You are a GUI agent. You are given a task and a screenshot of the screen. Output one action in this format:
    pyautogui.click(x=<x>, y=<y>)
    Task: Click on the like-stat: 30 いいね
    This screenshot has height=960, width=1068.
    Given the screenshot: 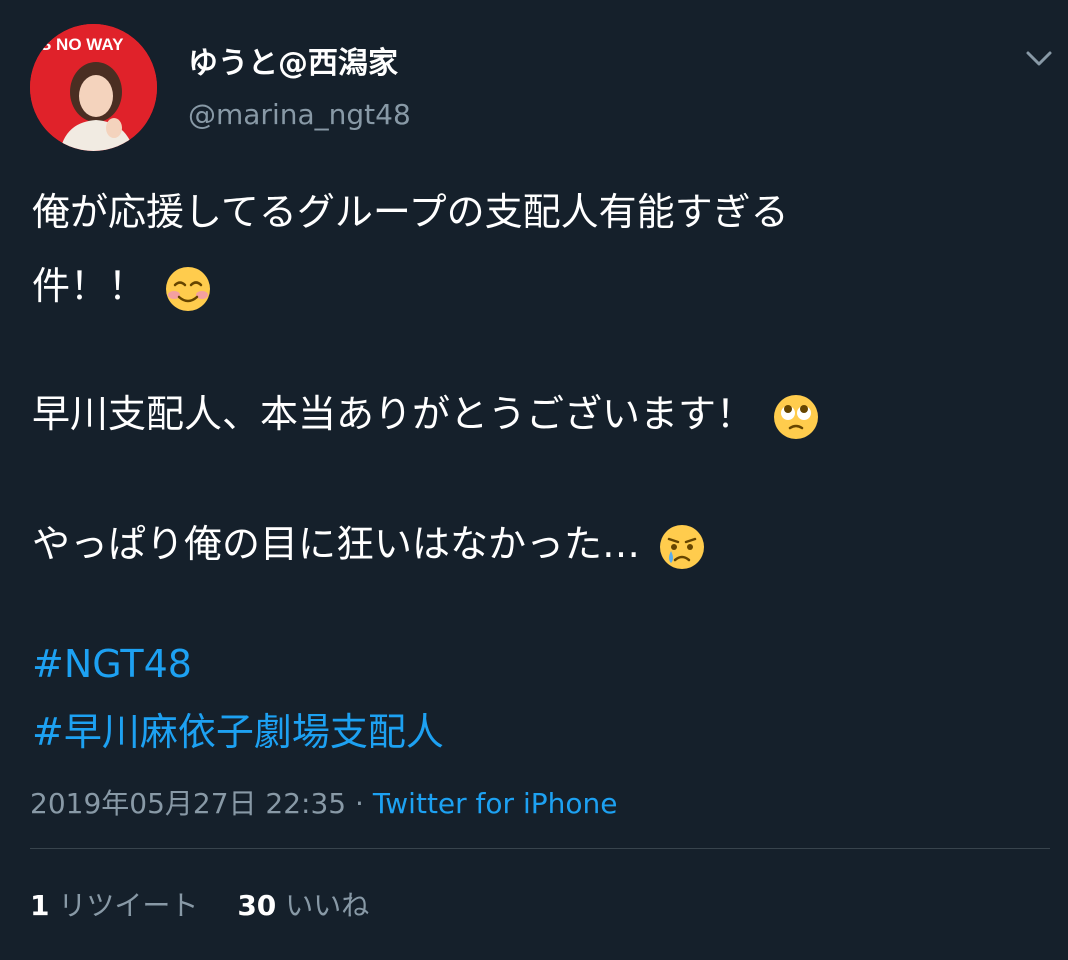 What is the action you would take?
    pyautogui.click(x=303, y=904)
    